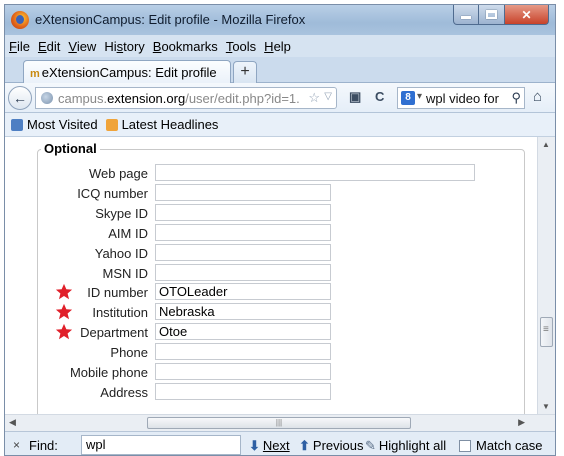  I want to click on horizontal-scroll-thumb: |||, so click(279, 423).